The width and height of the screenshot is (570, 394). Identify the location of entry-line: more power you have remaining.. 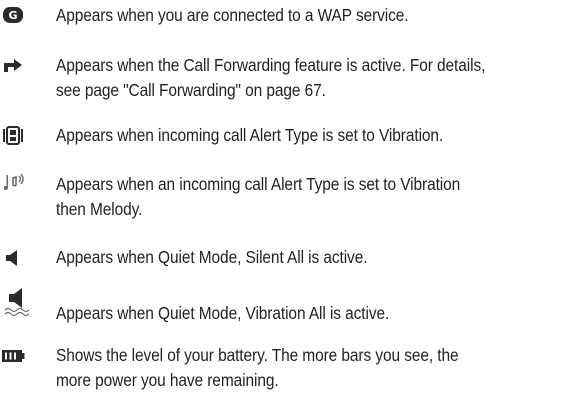
(167, 380).